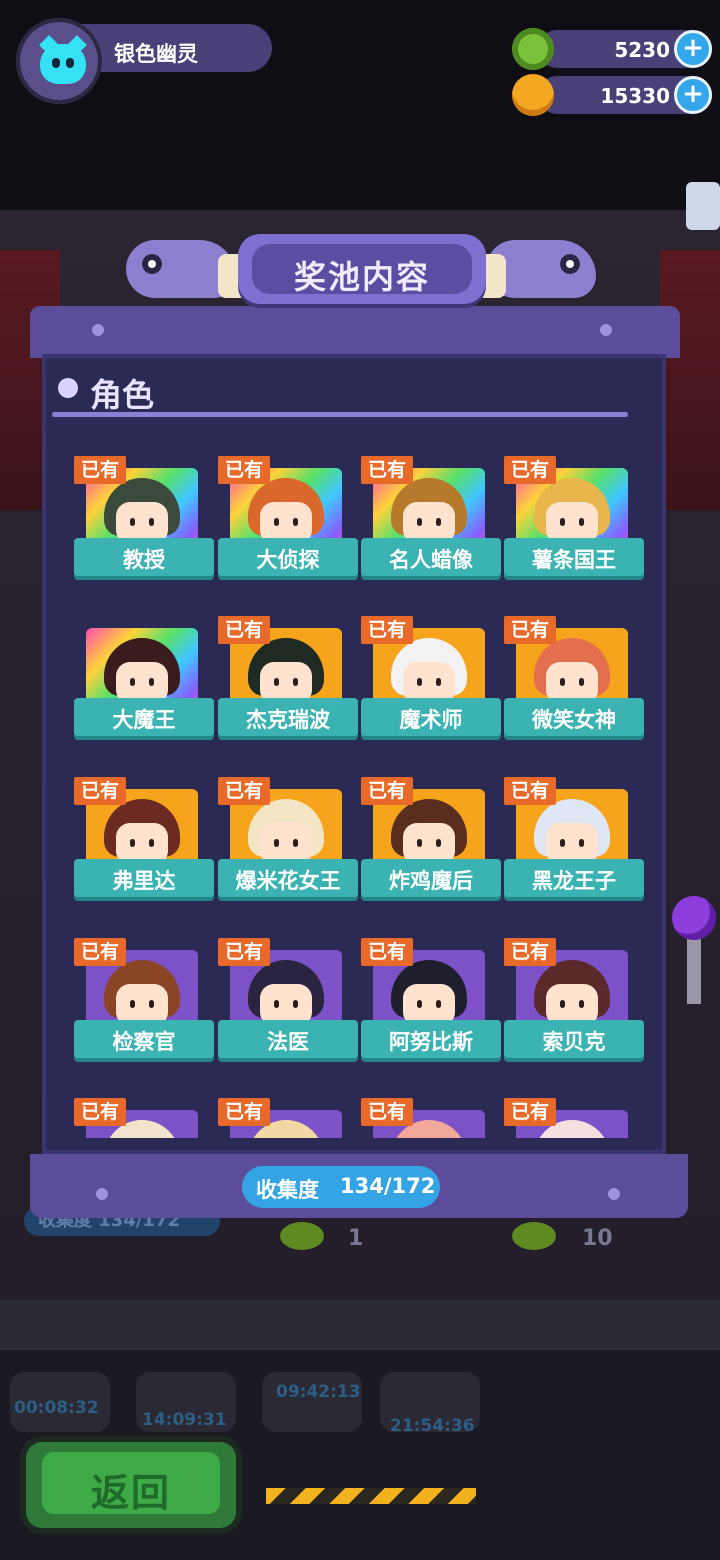 The image size is (720, 1560). What do you see at coordinates (371, 1496) in the screenshot?
I see `hazard-stripe` at bounding box center [371, 1496].